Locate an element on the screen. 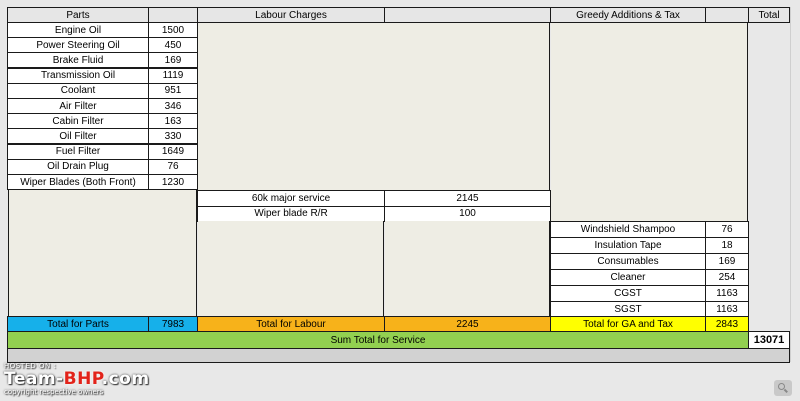  greedy-row-cost: 76 is located at coordinates (727, 229).